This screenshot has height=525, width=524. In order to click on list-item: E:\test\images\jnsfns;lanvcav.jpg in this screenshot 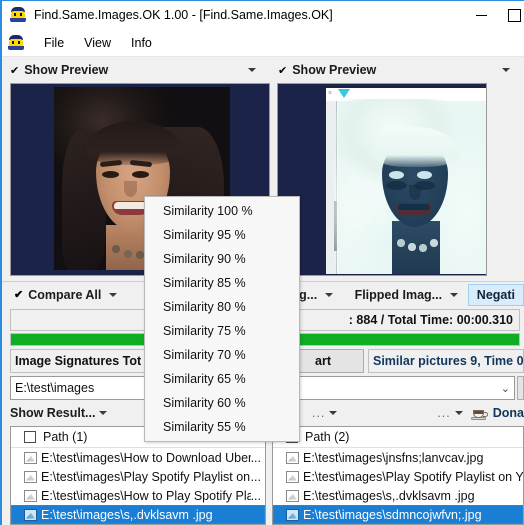, I will do `click(398, 457)`.